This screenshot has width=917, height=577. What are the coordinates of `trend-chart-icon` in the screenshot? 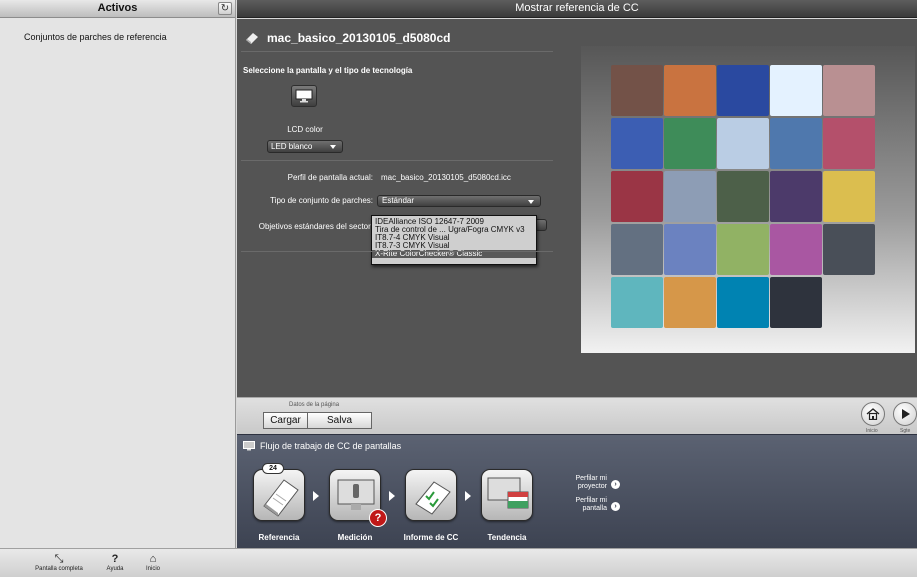 It's located at (508, 493).